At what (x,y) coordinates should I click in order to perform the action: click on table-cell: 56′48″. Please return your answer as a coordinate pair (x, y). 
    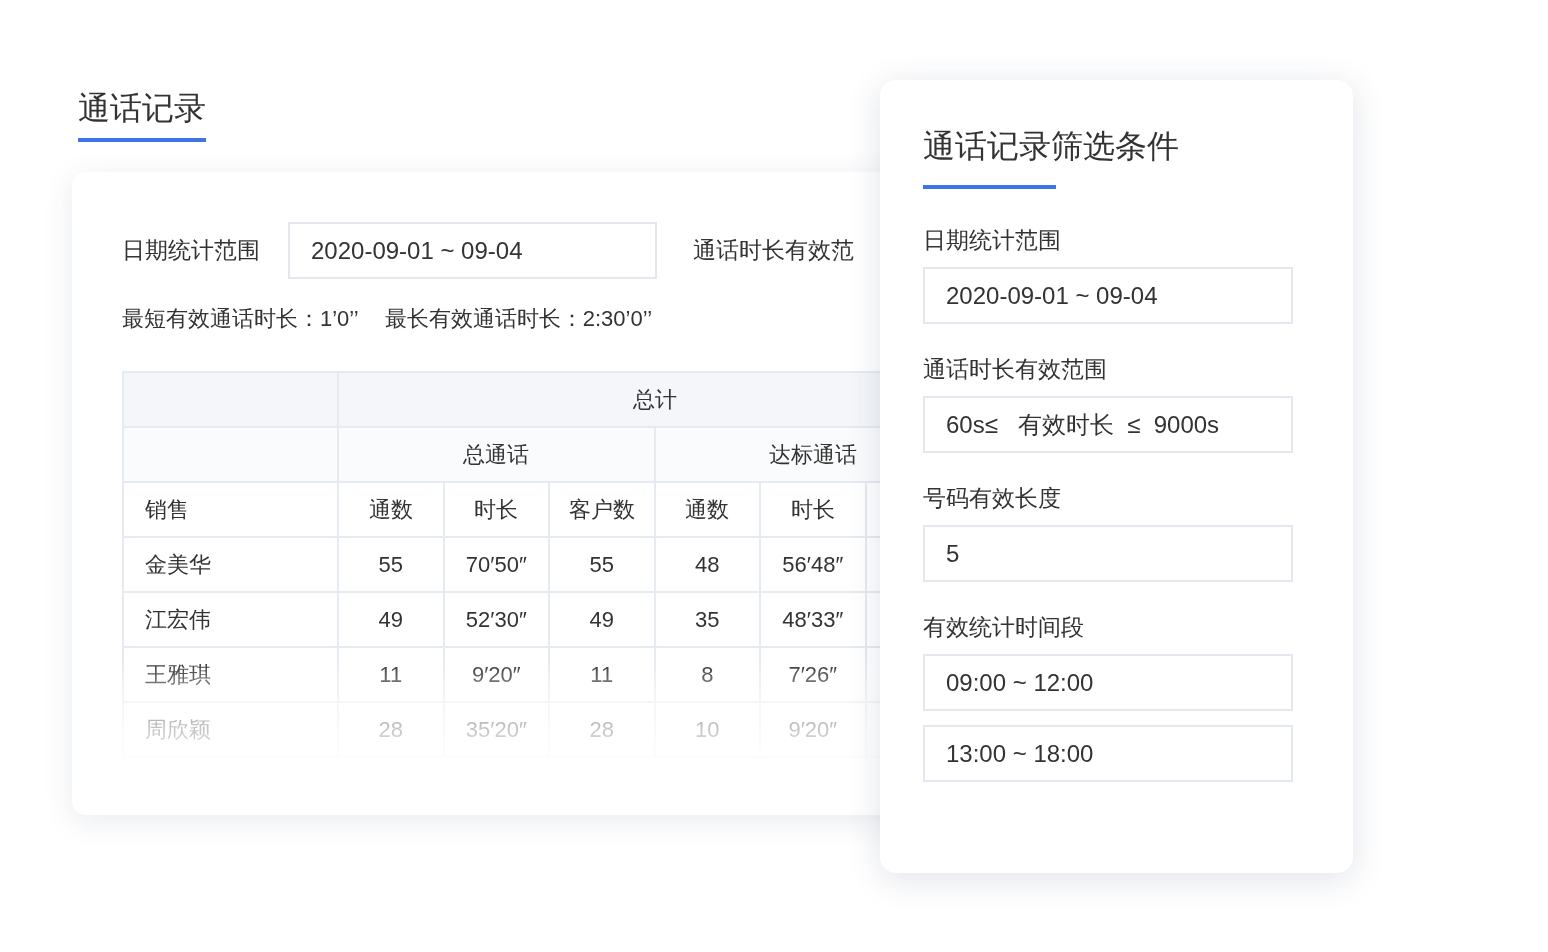
    Looking at the image, I should click on (813, 564).